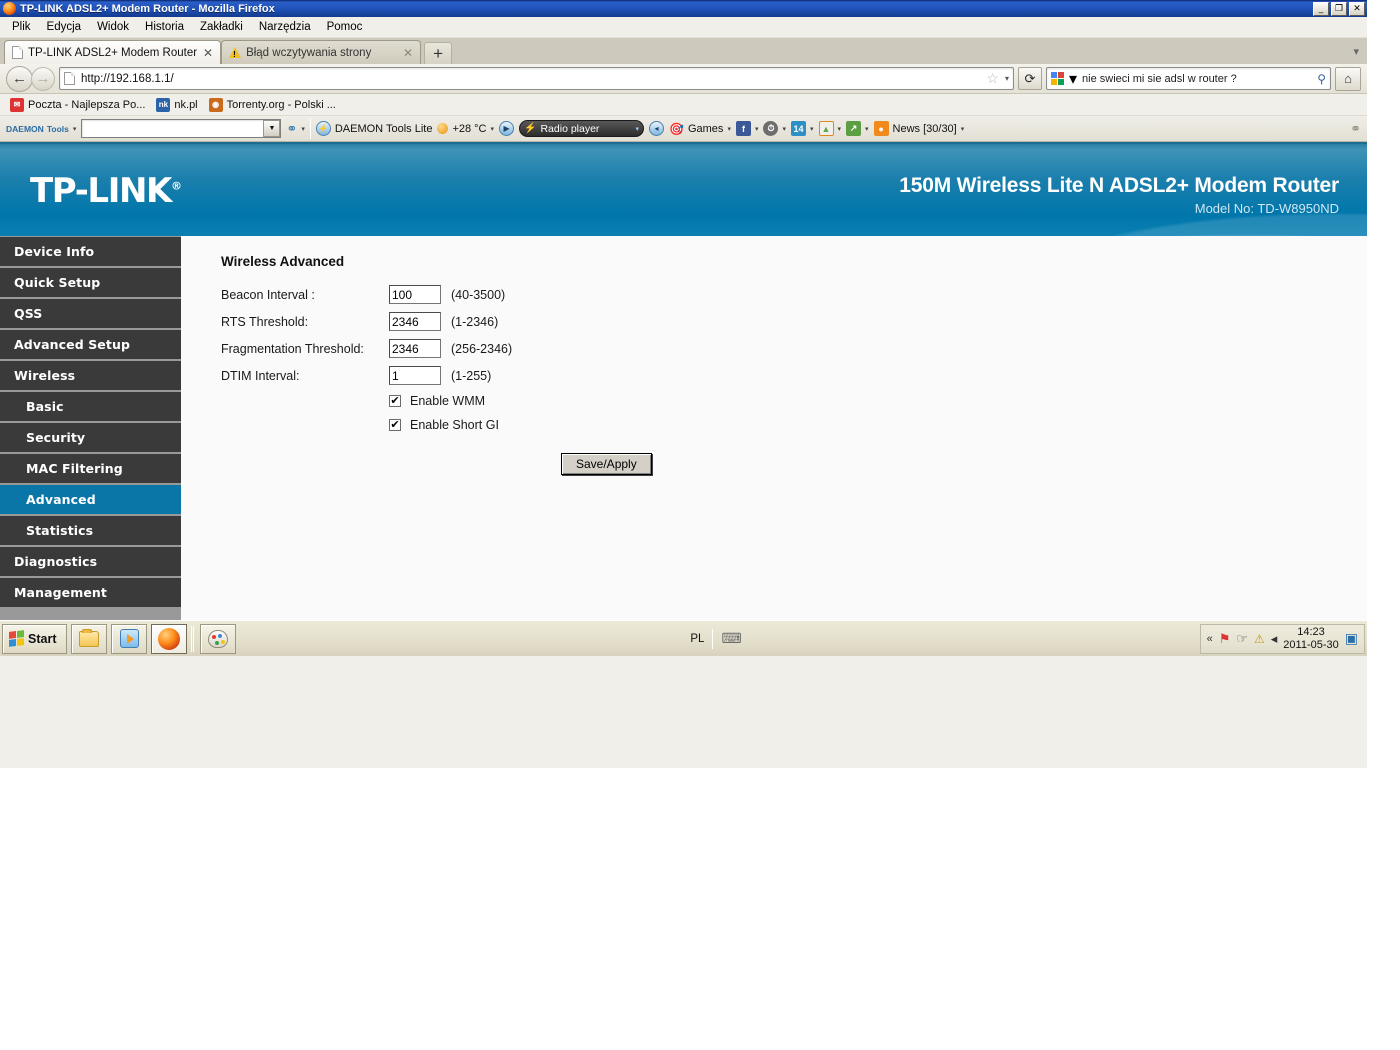 This screenshot has height=1050, width=1400. What do you see at coordinates (90, 437) in the screenshot?
I see `sidebar-item-security: Security` at bounding box center [90, 437].